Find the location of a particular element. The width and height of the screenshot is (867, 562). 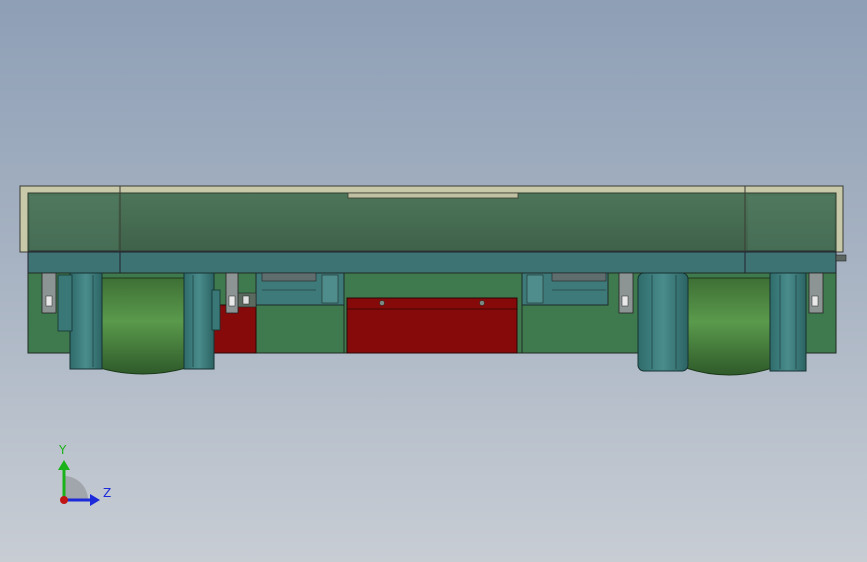

y-axis-label: Y is located at coordinates (63, 450).